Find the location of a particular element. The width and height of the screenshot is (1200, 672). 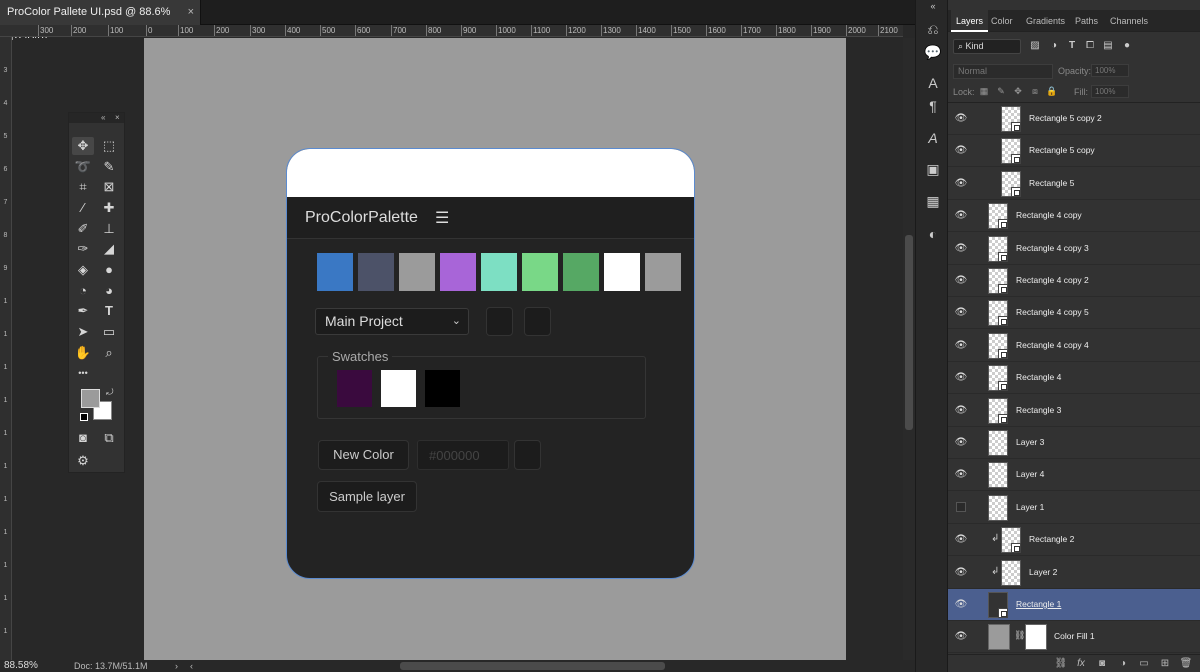

screen-mode-icon: ⧉ is located at coordinates (109, 438).